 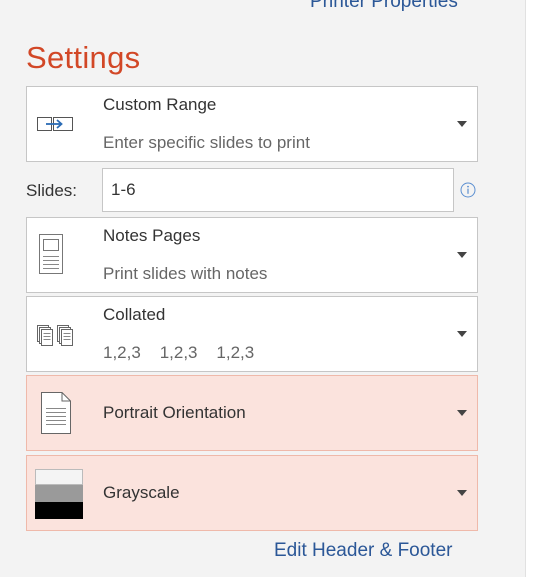 I want to click on portrait-page-icon, so click(x=56, y=415).